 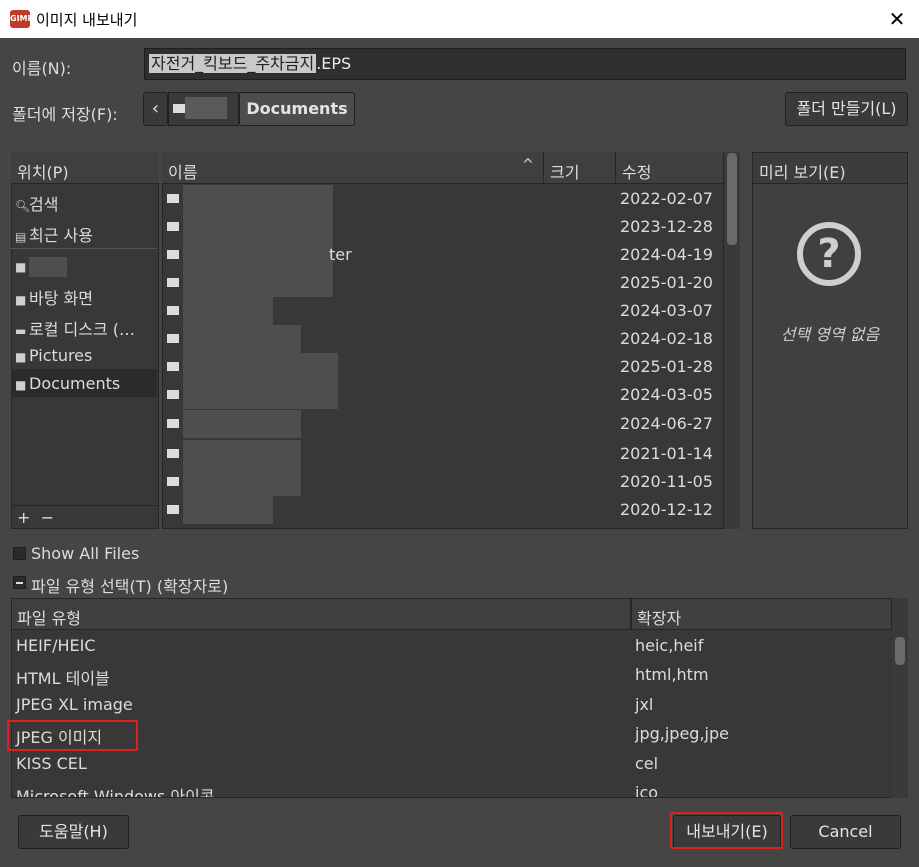 I want to click on breadcrumb-documents: Documents, so click(x=297, y=109).